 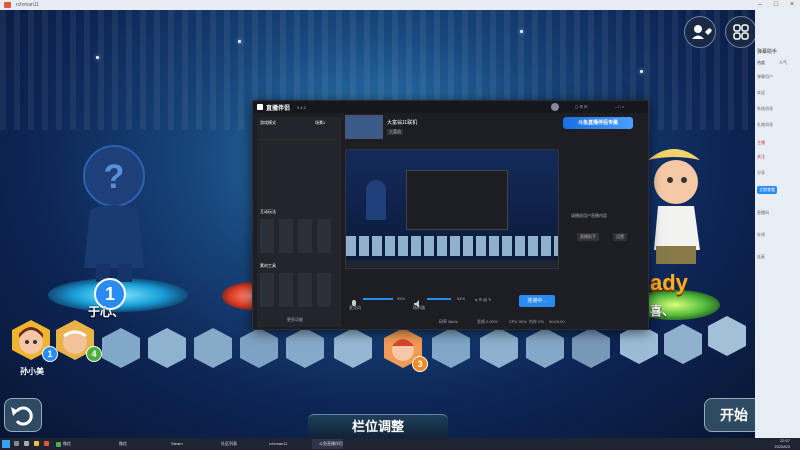 I want to click on preview-taskbar, so click(x=452, y=264).